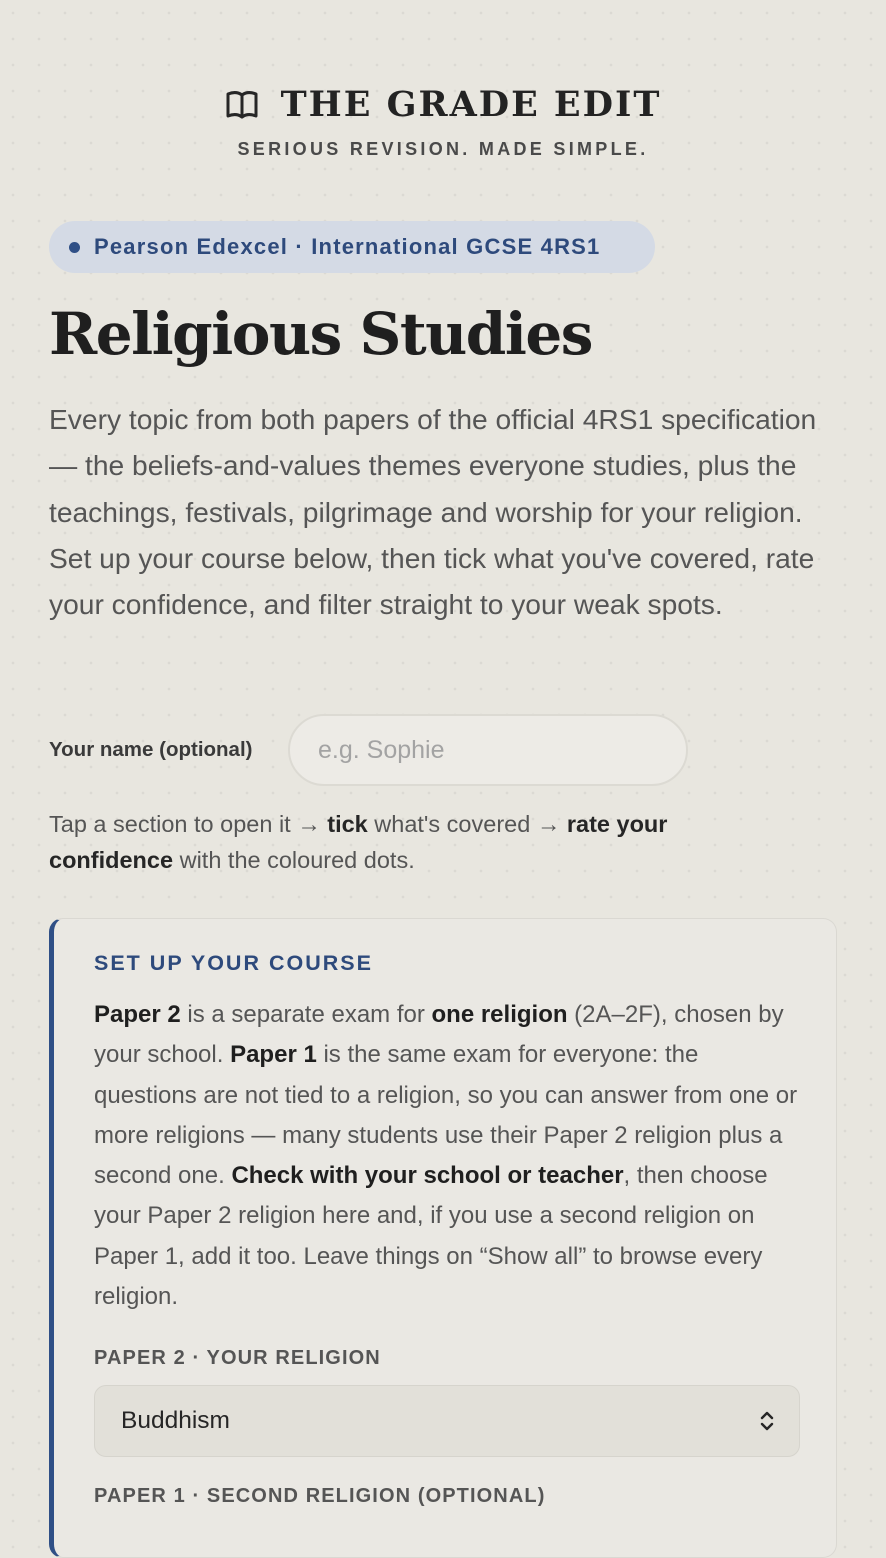 This screenshot has width=886, height=1558. What do you see at coordinates (137, 1014) in the screenshot?
I see `setup-bold-paper2: Paper 2` at bounding box center [137, 1014].